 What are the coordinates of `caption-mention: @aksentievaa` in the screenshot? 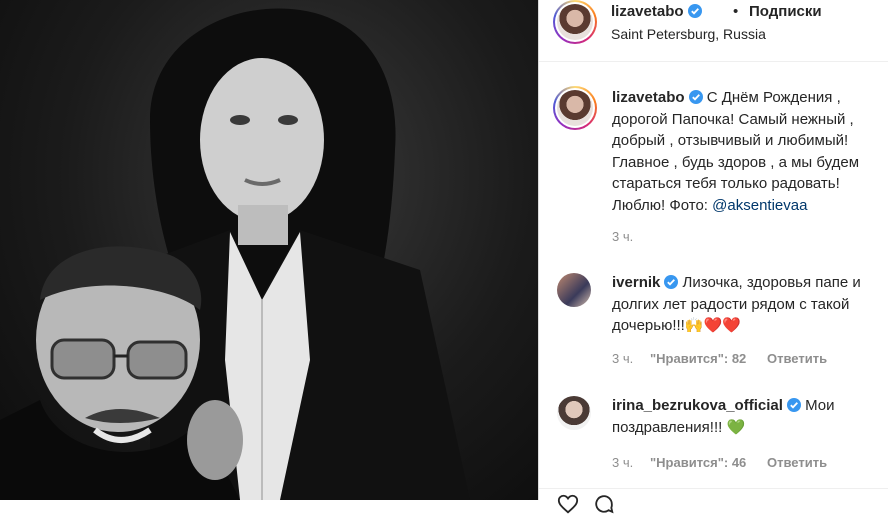 It's located at (759, 205).